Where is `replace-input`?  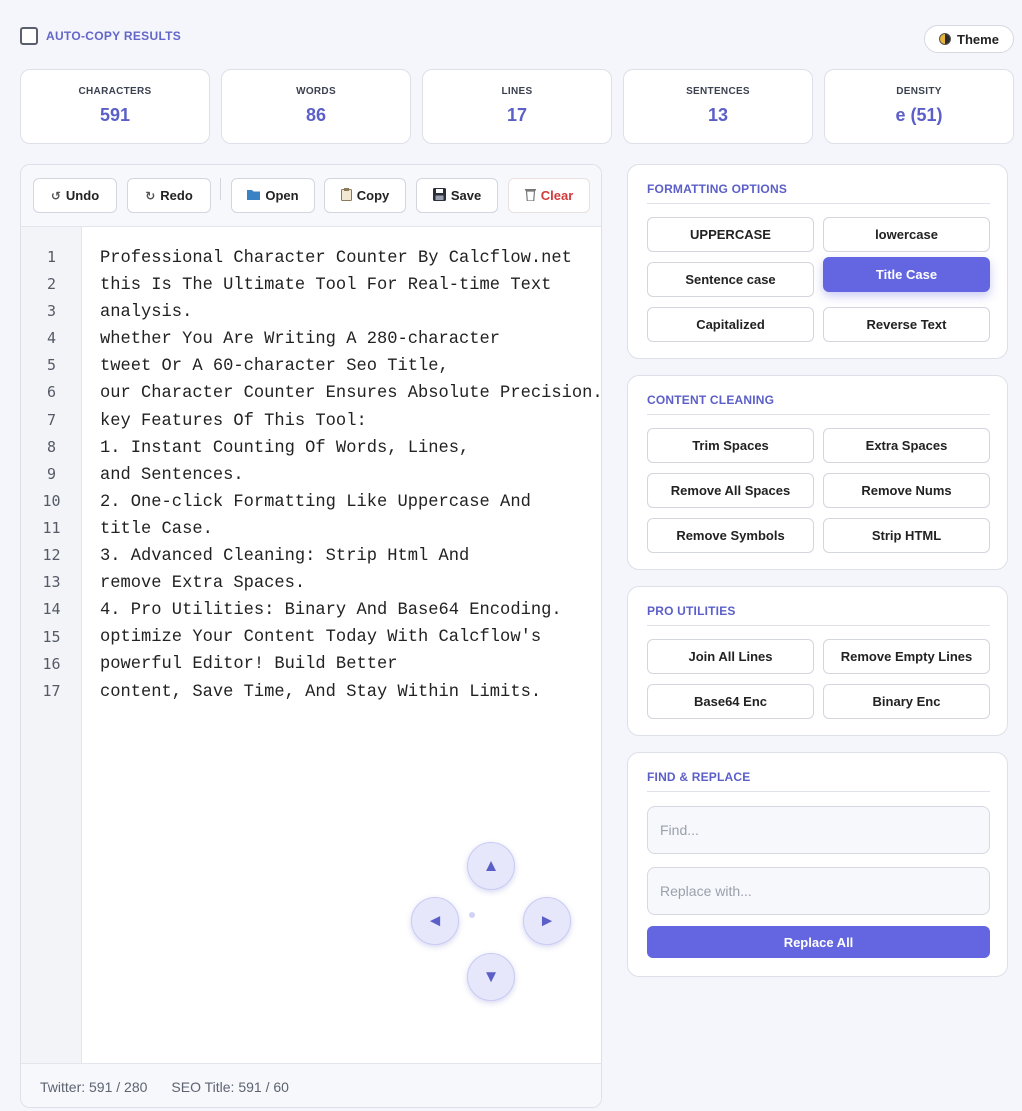
replace-input is located at coordinates (818, 891).